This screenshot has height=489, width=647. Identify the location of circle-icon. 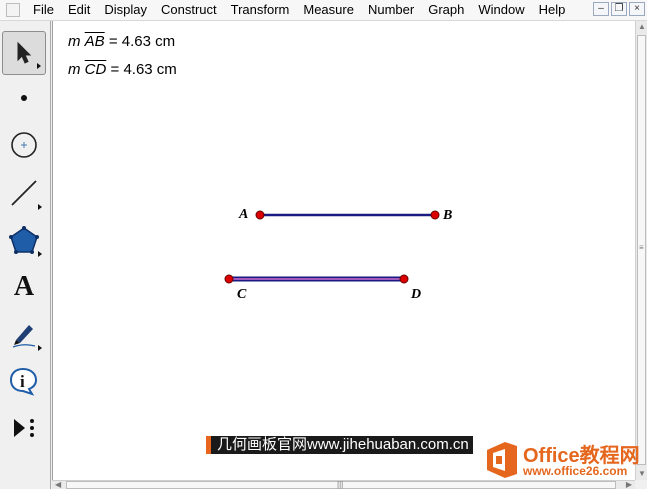
(24, 145).